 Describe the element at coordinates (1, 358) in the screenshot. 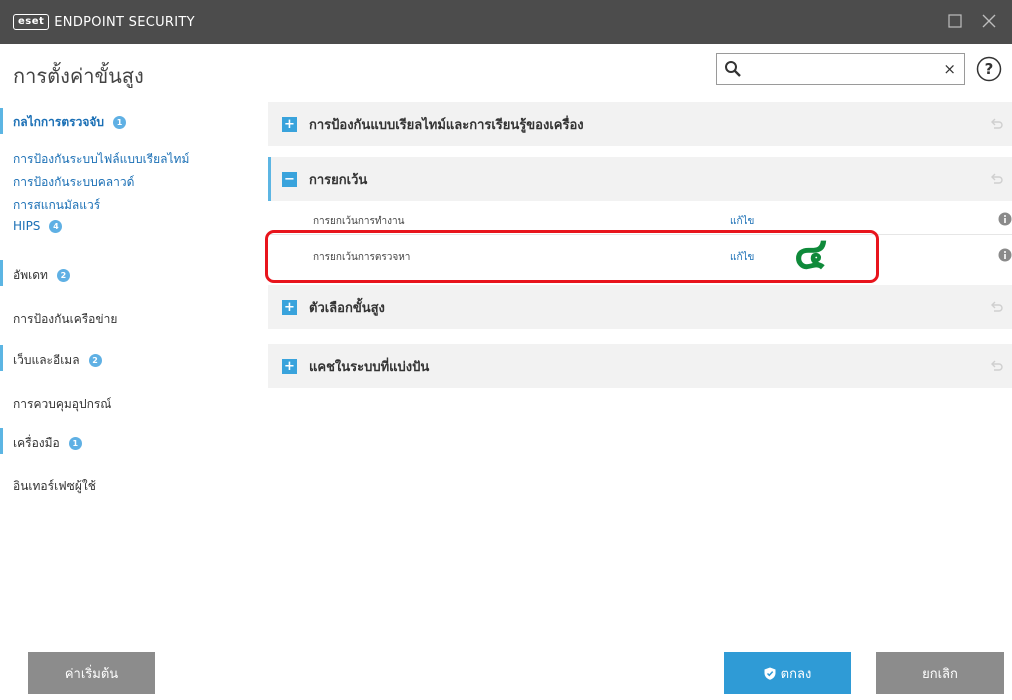

I see `sidebar-marker-web` at that location.